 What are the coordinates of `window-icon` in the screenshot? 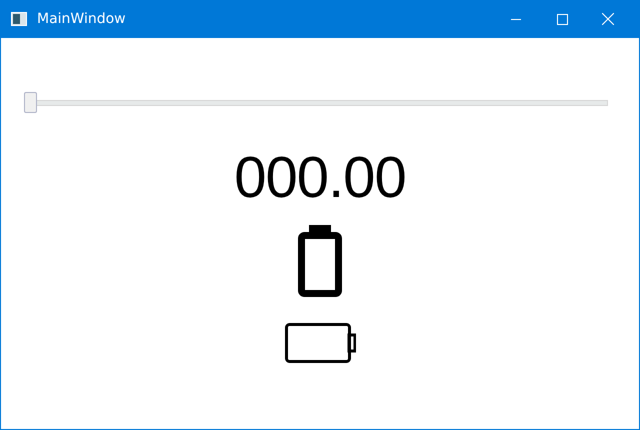 It's located at (19, 19).